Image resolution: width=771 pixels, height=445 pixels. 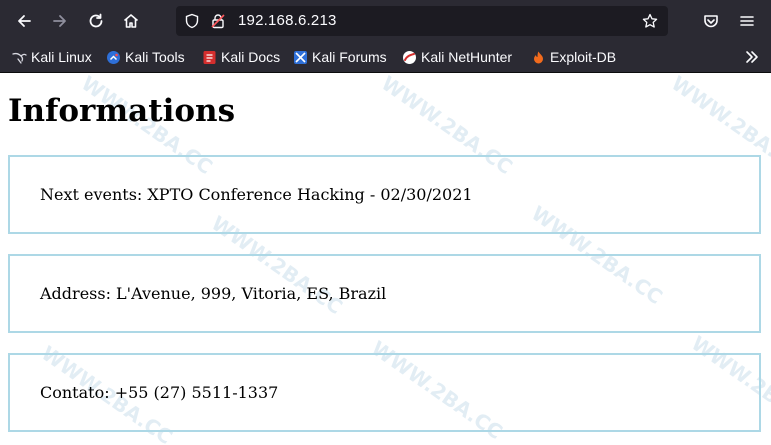 I want to click on home-button, so click(x=131, y=21).